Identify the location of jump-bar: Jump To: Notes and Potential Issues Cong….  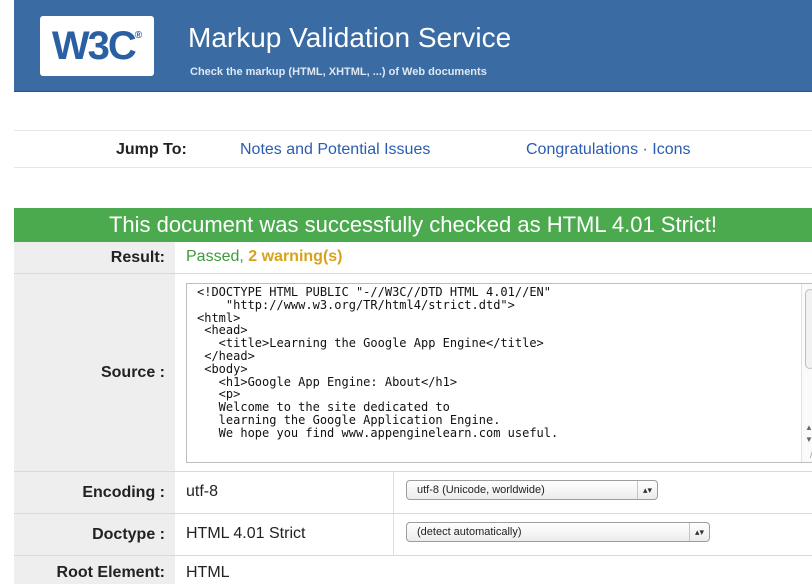
(413, 149).